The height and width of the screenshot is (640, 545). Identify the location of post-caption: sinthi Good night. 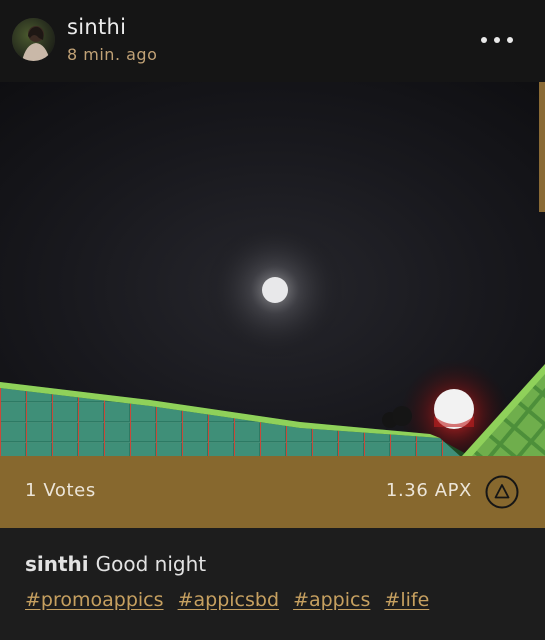
(115, 564).